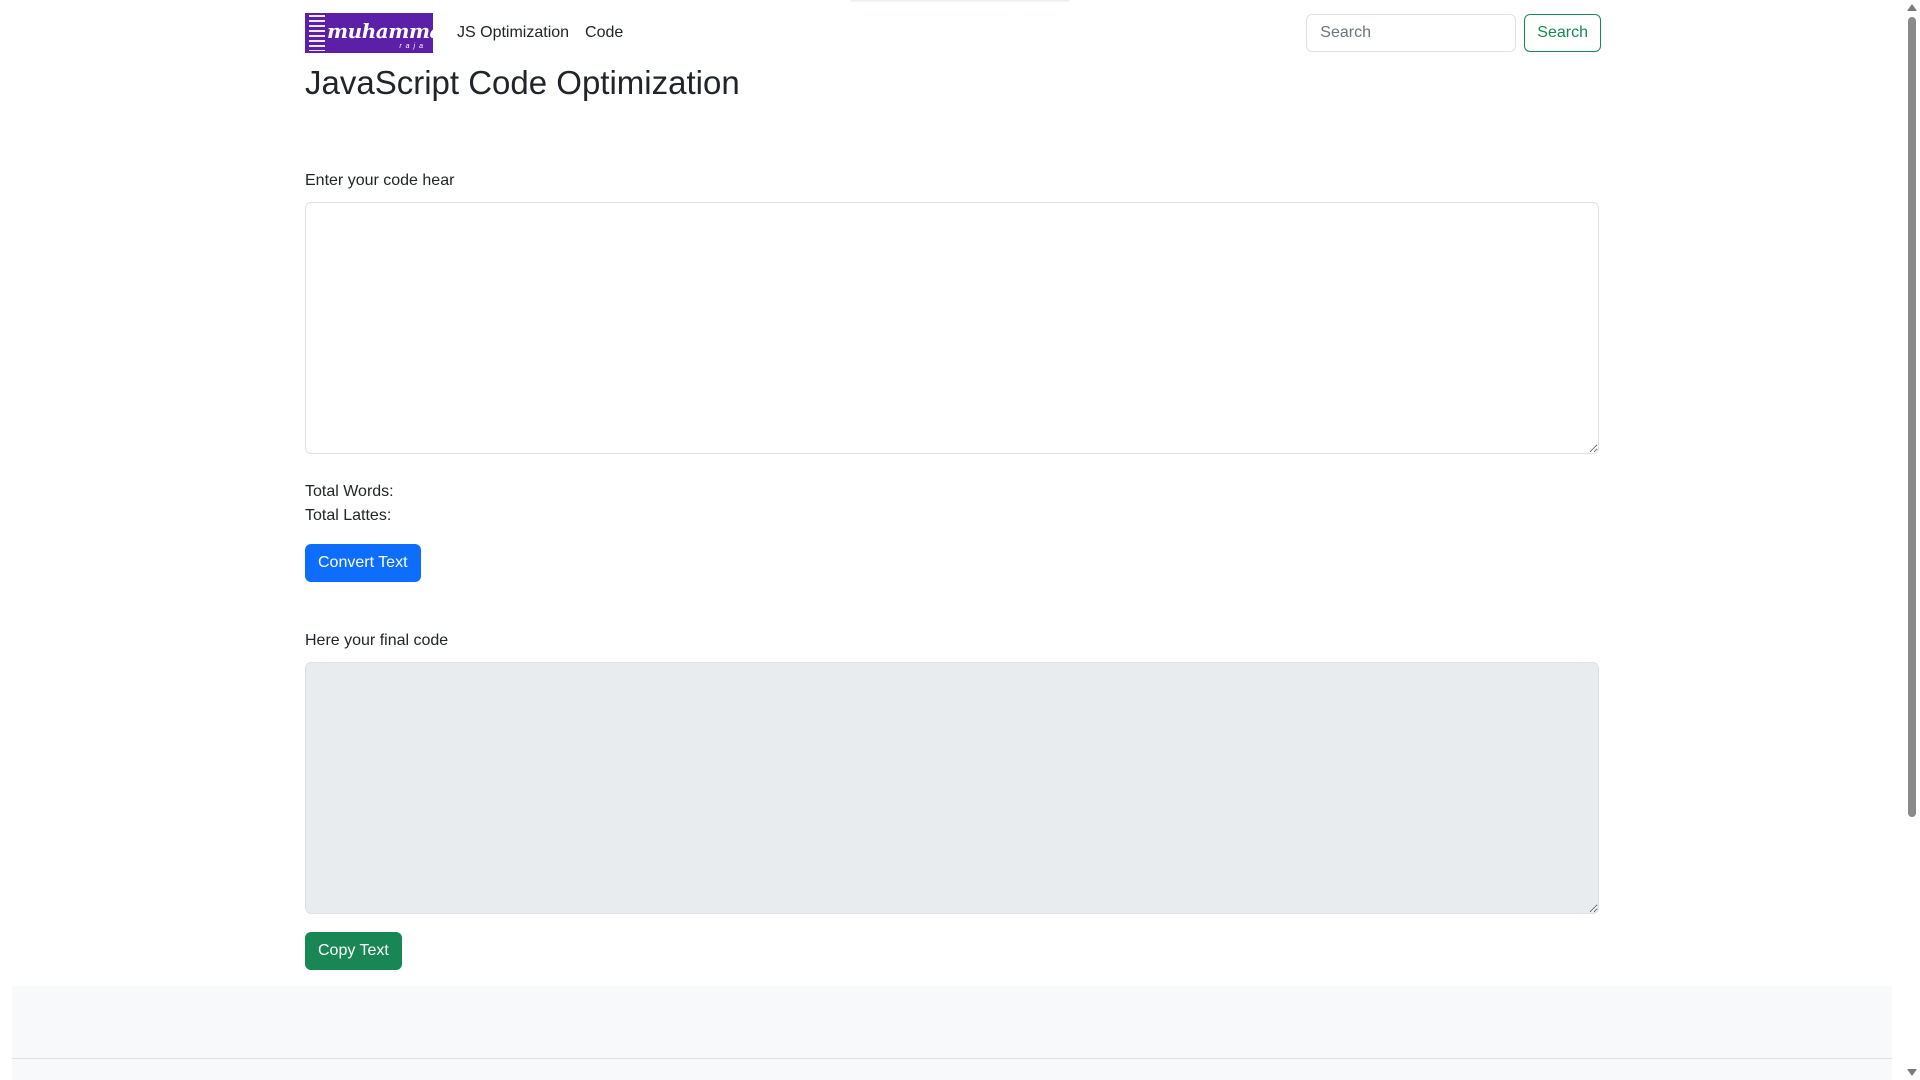 The height and width of the screenshot is (1080, 1920). What do you see at coordinates (377, 640) in the screenshot?
I see `final-code-label: Here your final code` at bounding box center [377, 640].